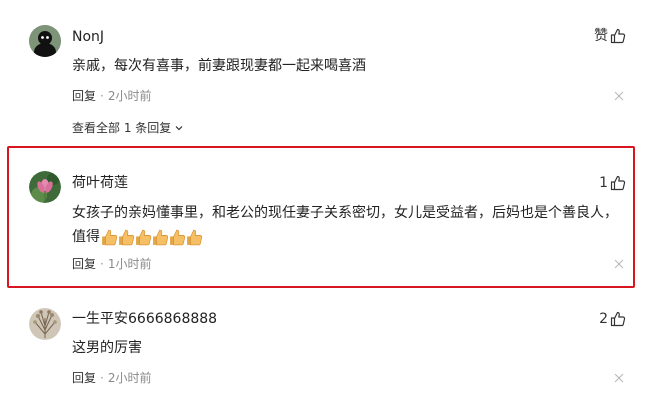 The image size is (650, 411). Describe the element at coordinates (352, 237) in the screenshot. I see `comment-text-line-2: 值得` at that location.